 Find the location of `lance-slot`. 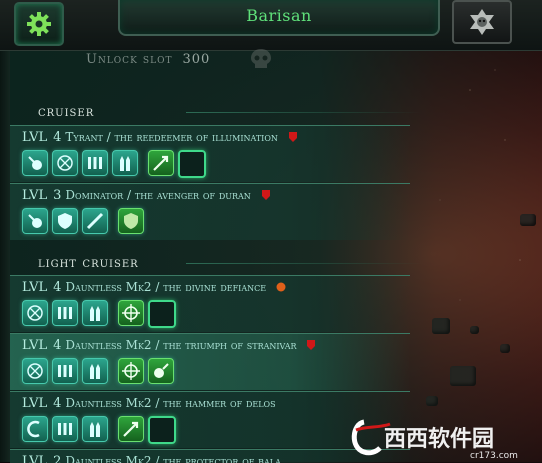

lance-slot is located at coordinates (95, 221).